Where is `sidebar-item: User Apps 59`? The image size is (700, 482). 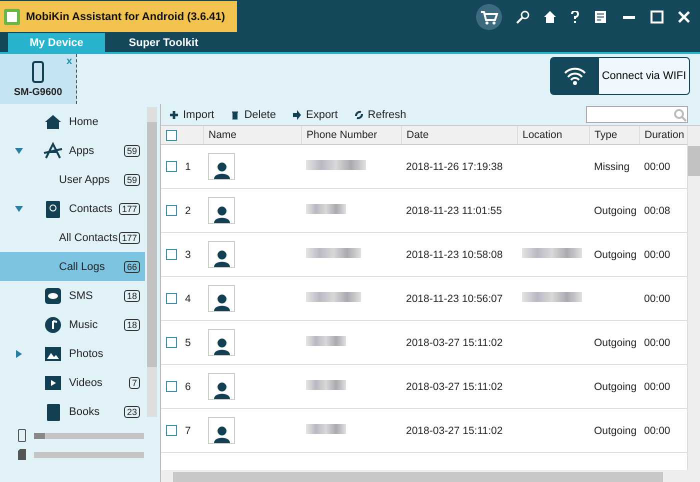 sidebar-item: User Apps 59 is located at coordinates (72, 179).